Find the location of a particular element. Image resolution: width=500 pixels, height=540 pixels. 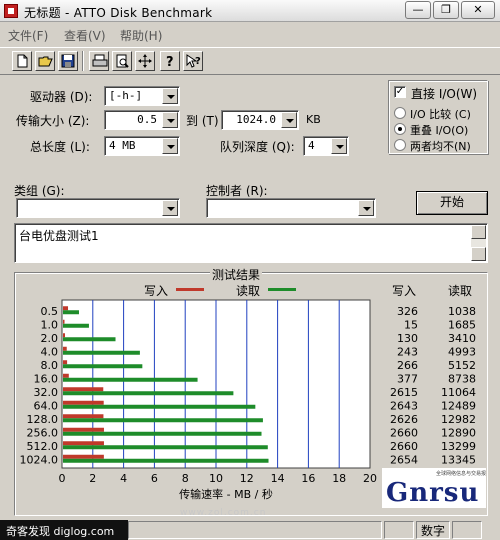

start-button: 开始 is located at coordinates (452, 203).